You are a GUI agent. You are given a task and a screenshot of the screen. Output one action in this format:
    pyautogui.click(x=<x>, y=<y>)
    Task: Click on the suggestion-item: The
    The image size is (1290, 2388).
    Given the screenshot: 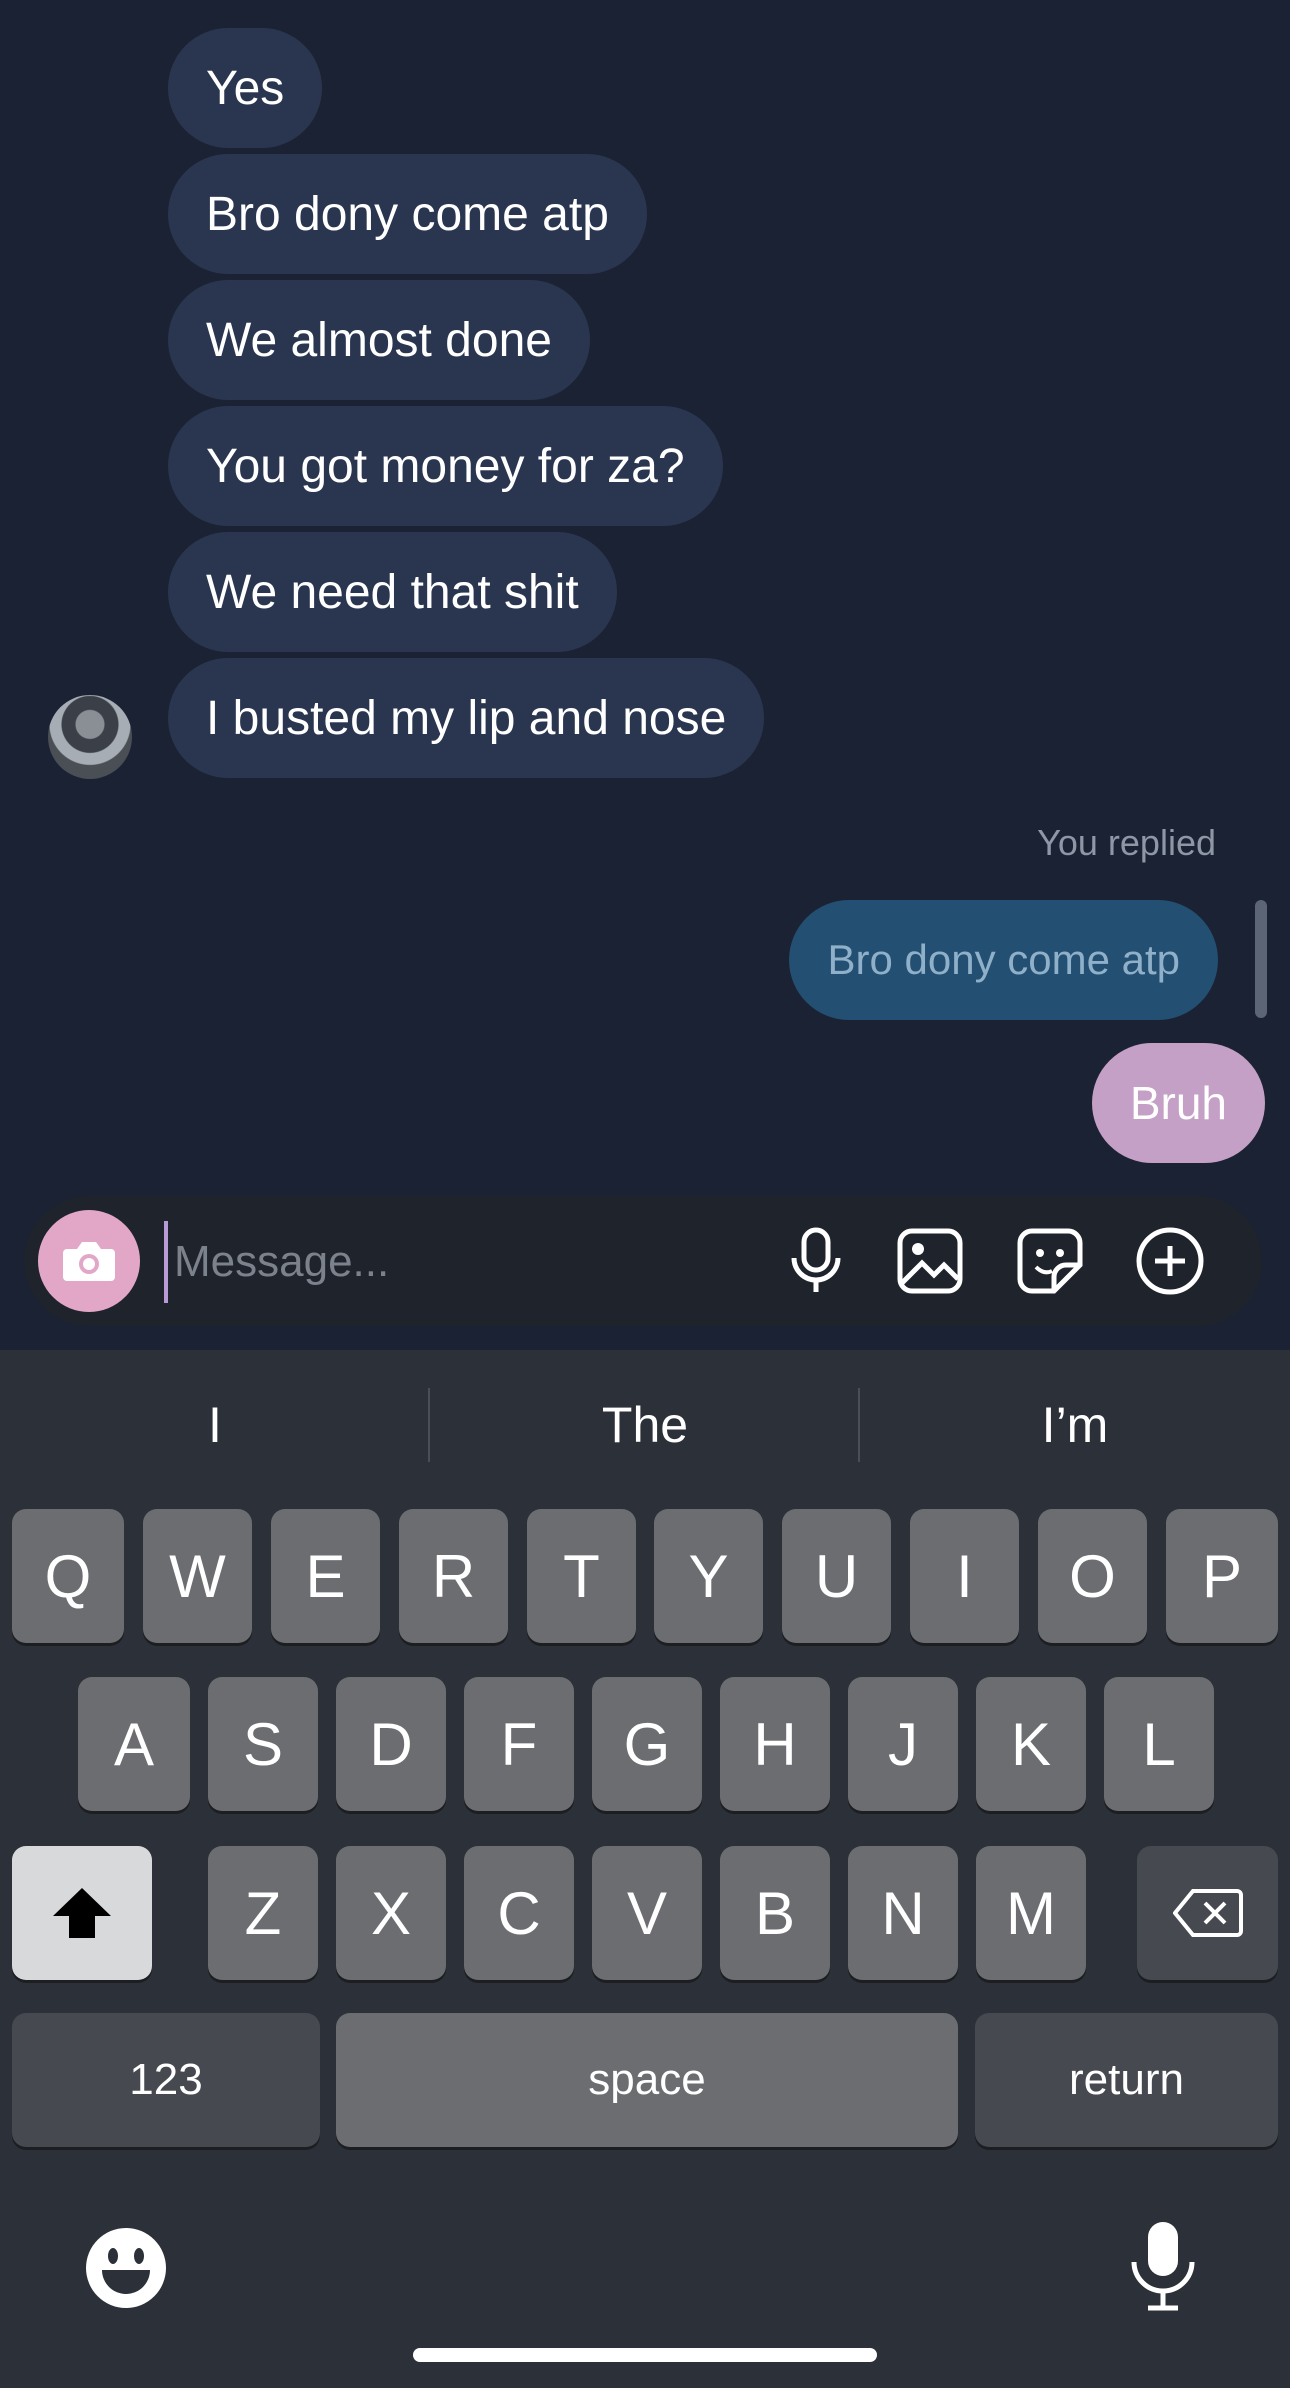 What is the action you would take?
    pyautogui.click(x=645, y=1425)
    